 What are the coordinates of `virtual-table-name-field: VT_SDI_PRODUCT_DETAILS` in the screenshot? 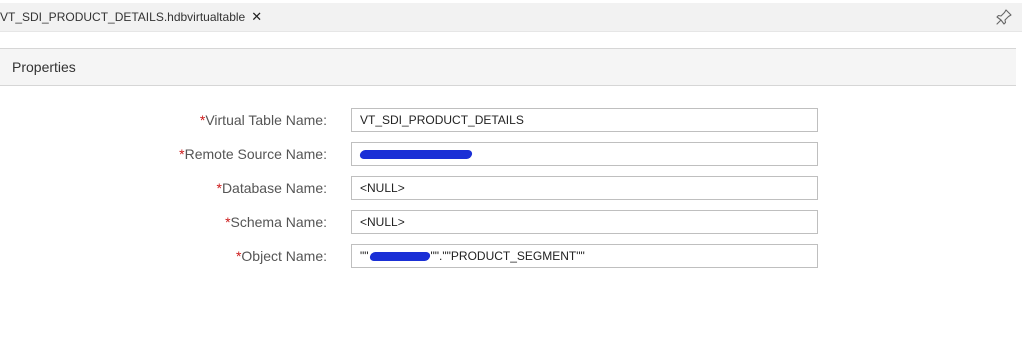 It's located at (584, 120).